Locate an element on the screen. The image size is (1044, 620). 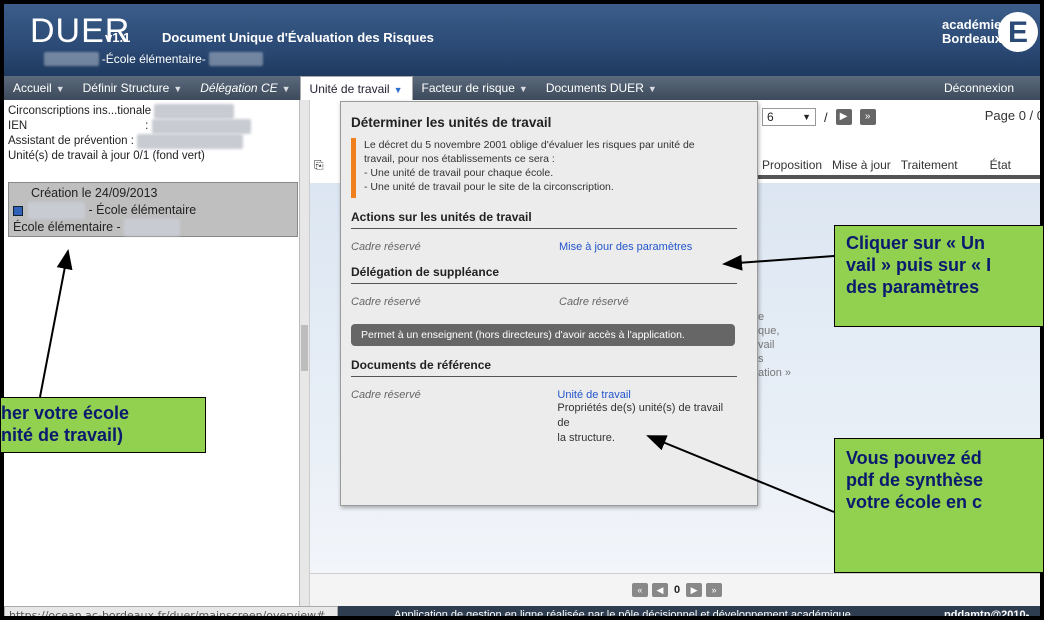
menu-label: Accueil is located at coordinates (32, 88).